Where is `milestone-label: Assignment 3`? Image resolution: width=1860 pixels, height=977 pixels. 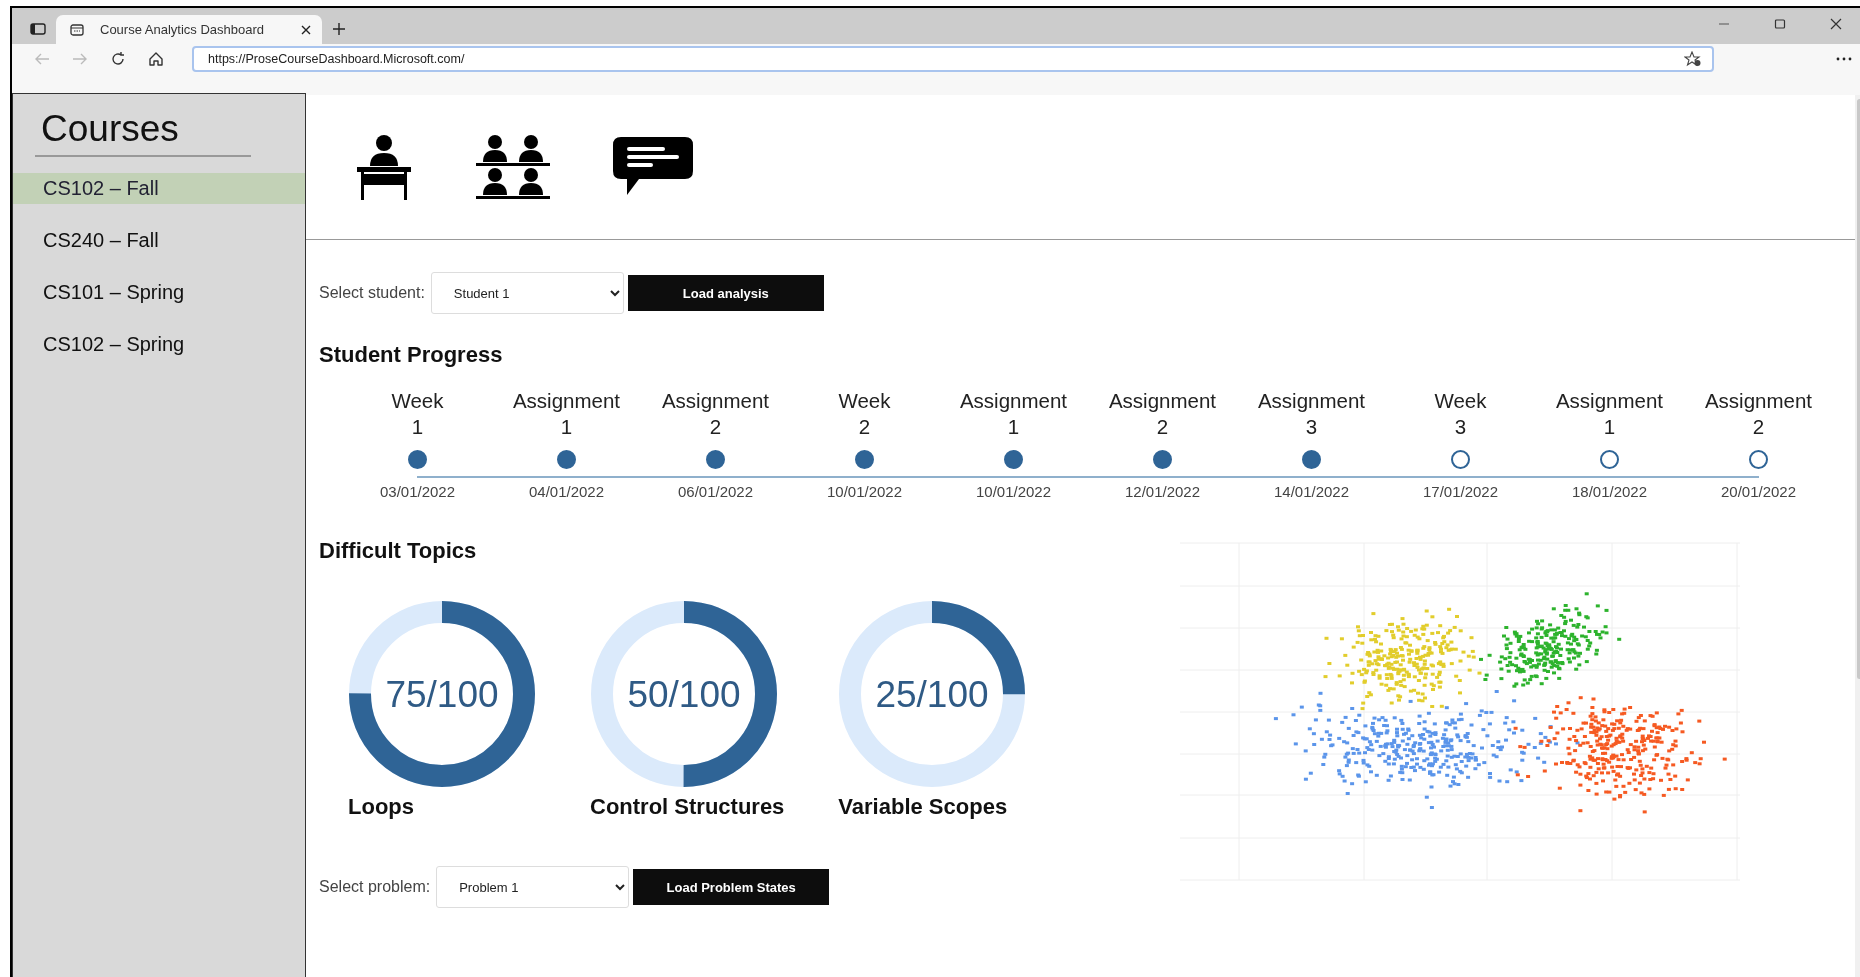
milestone-label: Assignment 3 is located at coordinates (1311, 414).